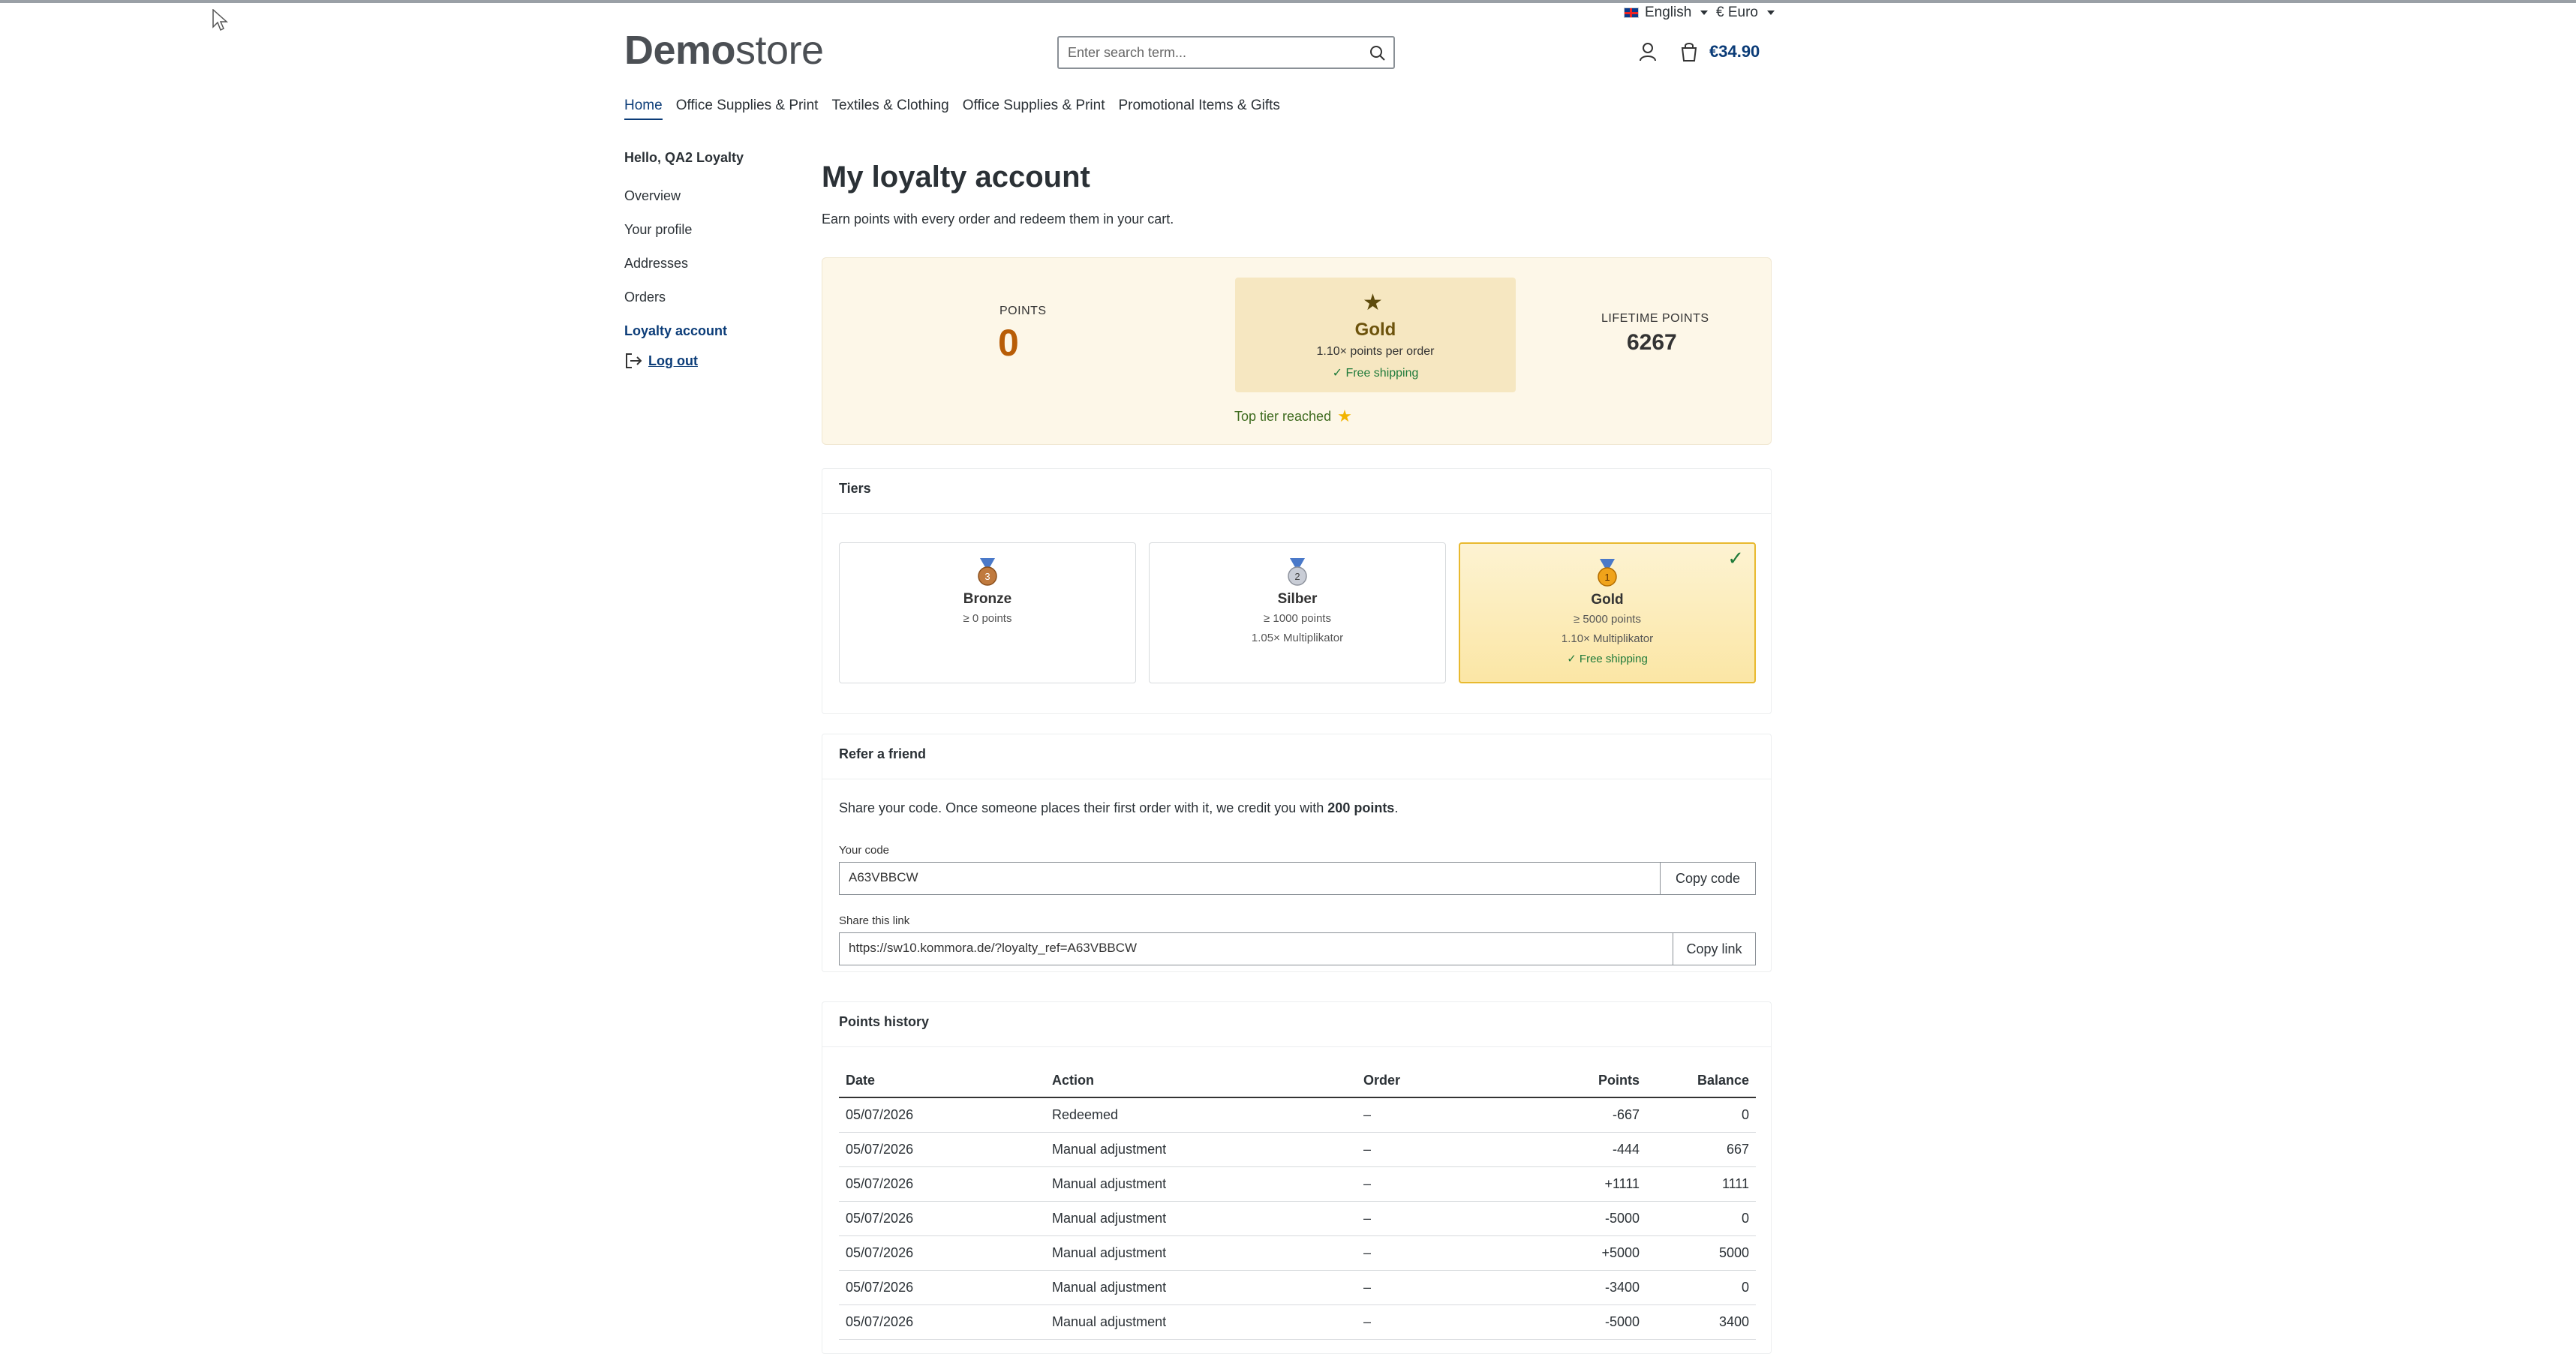 This screenshot has height=1354, width=2576. What do you see at coordinates (987, 572) in the screenshot?
I see `bronze-medal-icon: 3` at bounding box center [987, 572].